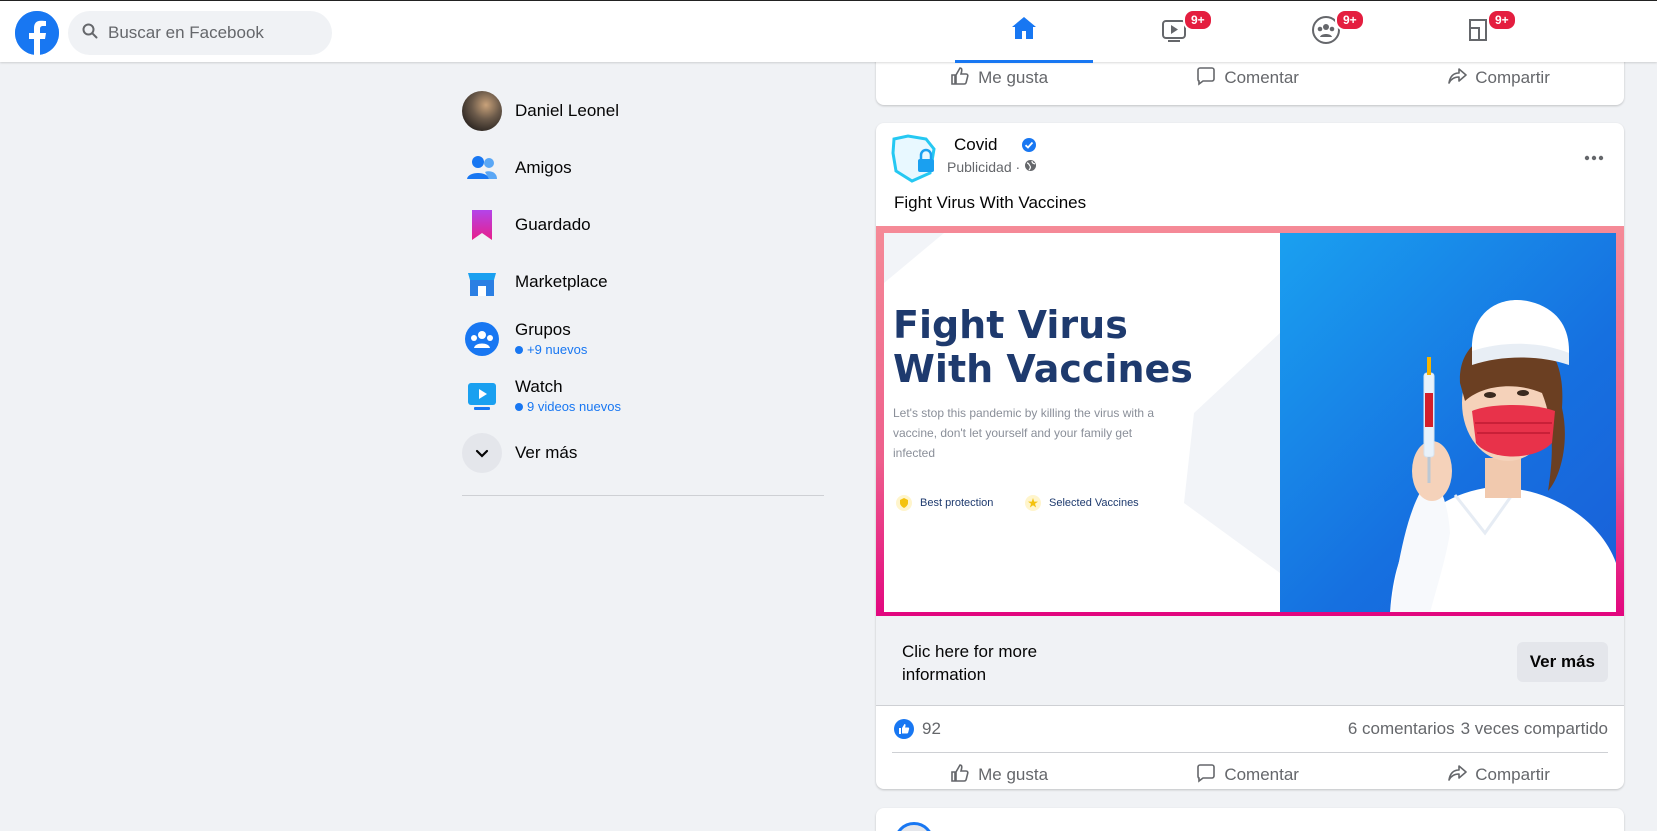 The width and height of the screenshot is (1657, 831). I want to click on sidebar-item-groups: Grupos +9 nuevos, so click(643, 338).